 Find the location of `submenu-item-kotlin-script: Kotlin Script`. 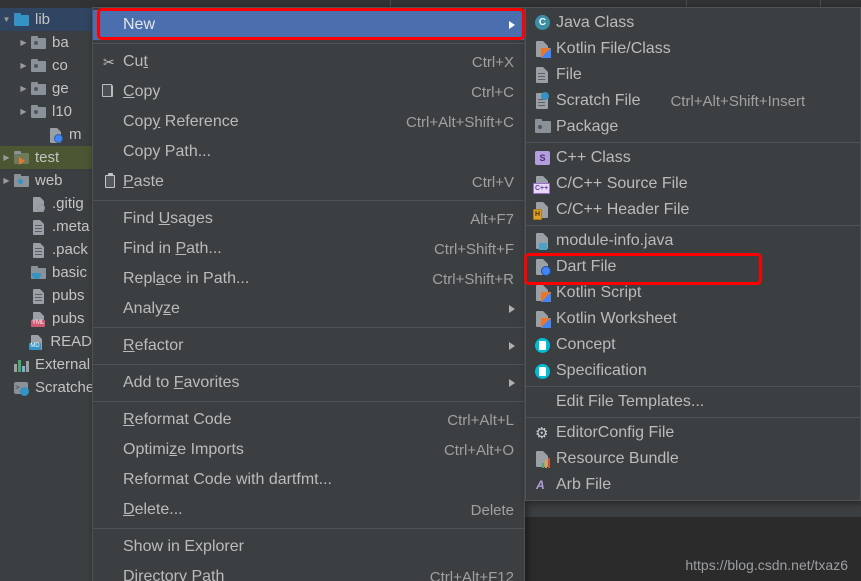

submenu-item-kotlin-script: Kotlin Script is located at coordinates (693, 293).